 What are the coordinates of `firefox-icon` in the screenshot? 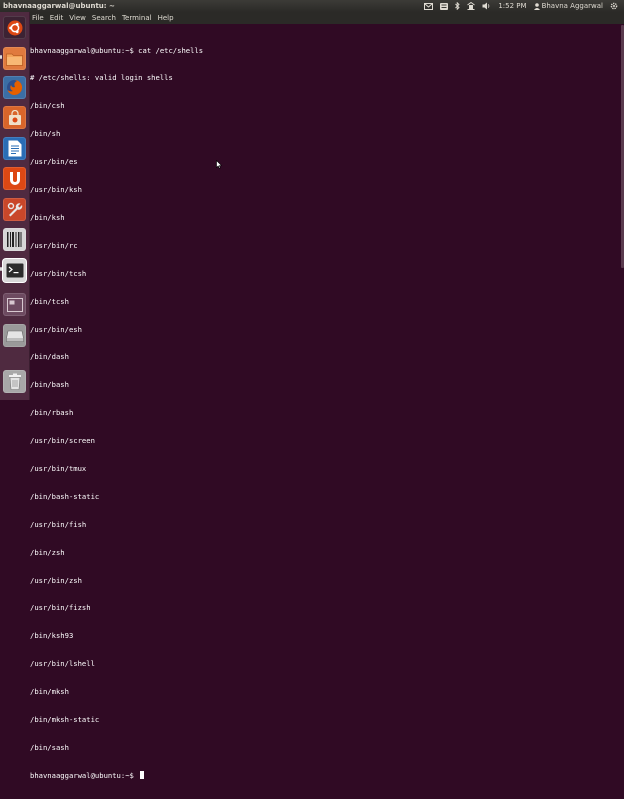 It's located at (15, 87).